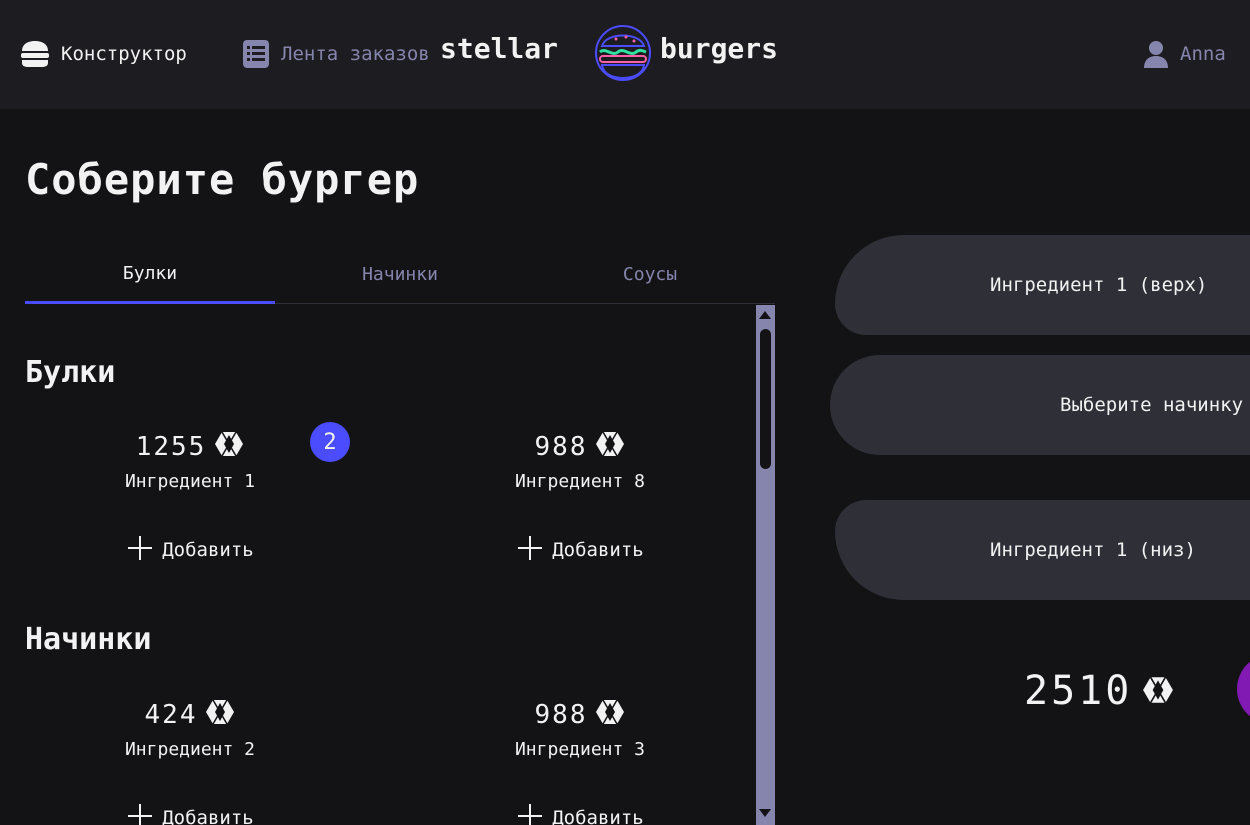 The image size is (1250, 825). What do you see at coordinates (171, 447) in the screenshot?
I see `price-value: 1255` at bounding box center [171, 447].